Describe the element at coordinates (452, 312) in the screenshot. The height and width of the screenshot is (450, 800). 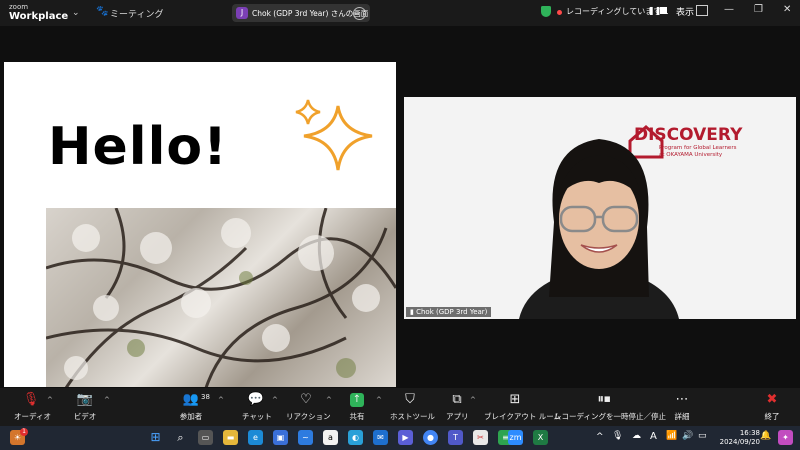
I see `participant-name: Chok (GDP 3rd Year)` at that location.